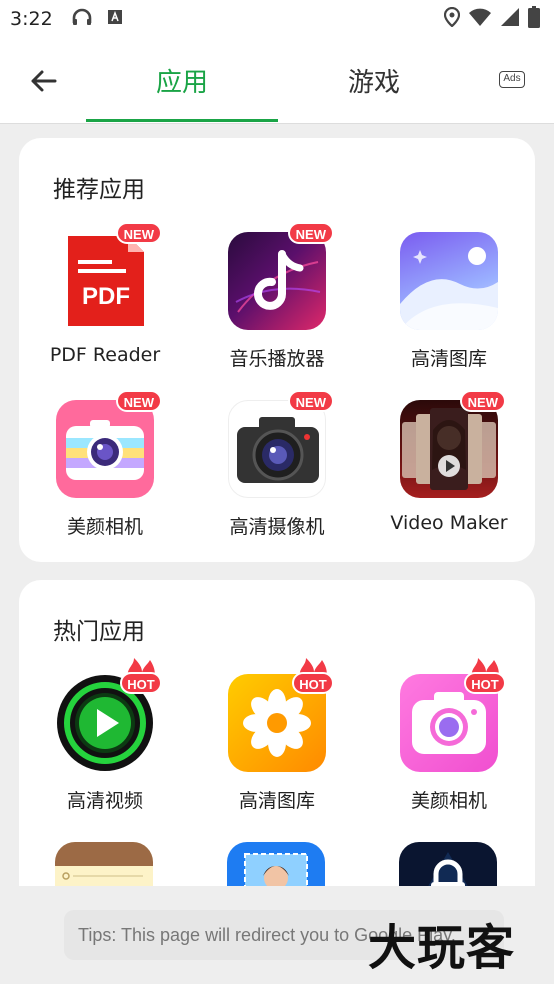  What do you see at coordinates (277, 735) in the screenshot?
I see `app-hd-gallery: HOT 高清图库` at bounding box center [277, 735].